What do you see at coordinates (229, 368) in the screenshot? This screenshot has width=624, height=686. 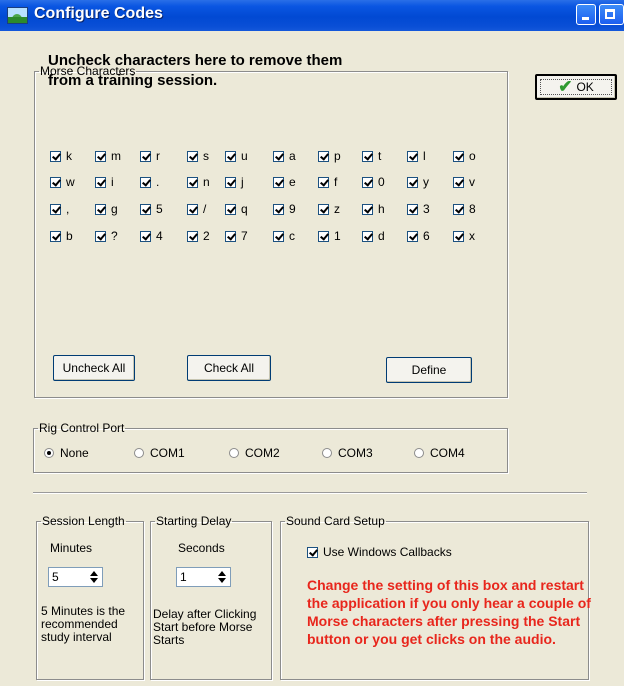 I see `check-all-button: Check All` at bounding box center [229, 368].